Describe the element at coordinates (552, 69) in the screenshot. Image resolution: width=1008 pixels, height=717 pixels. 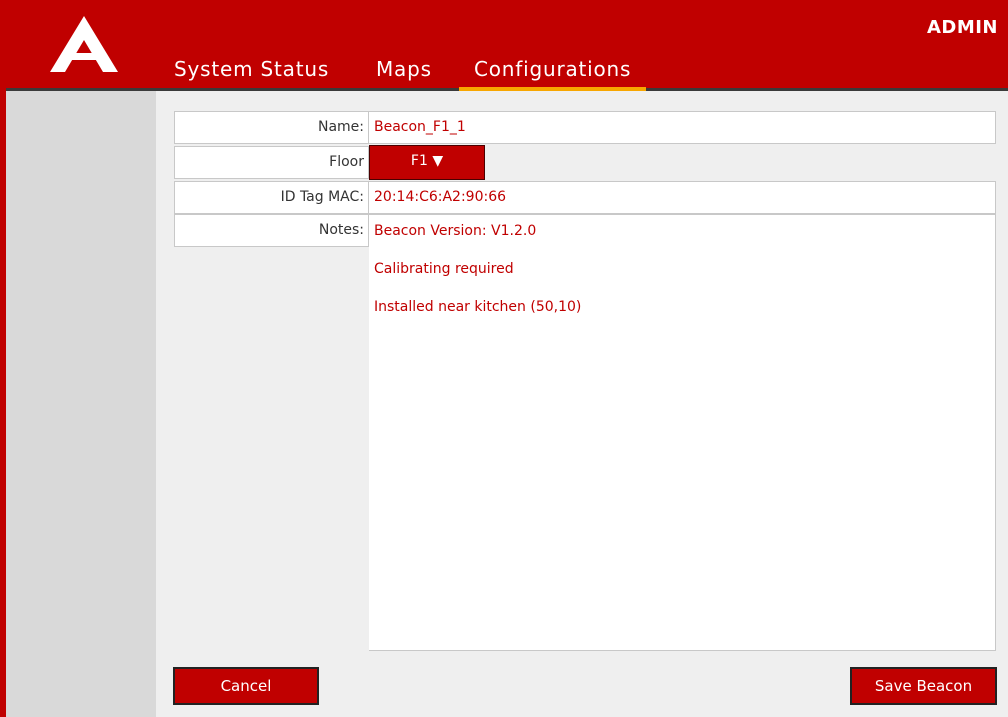
I see `tab-configurations: Configurations` at that location.